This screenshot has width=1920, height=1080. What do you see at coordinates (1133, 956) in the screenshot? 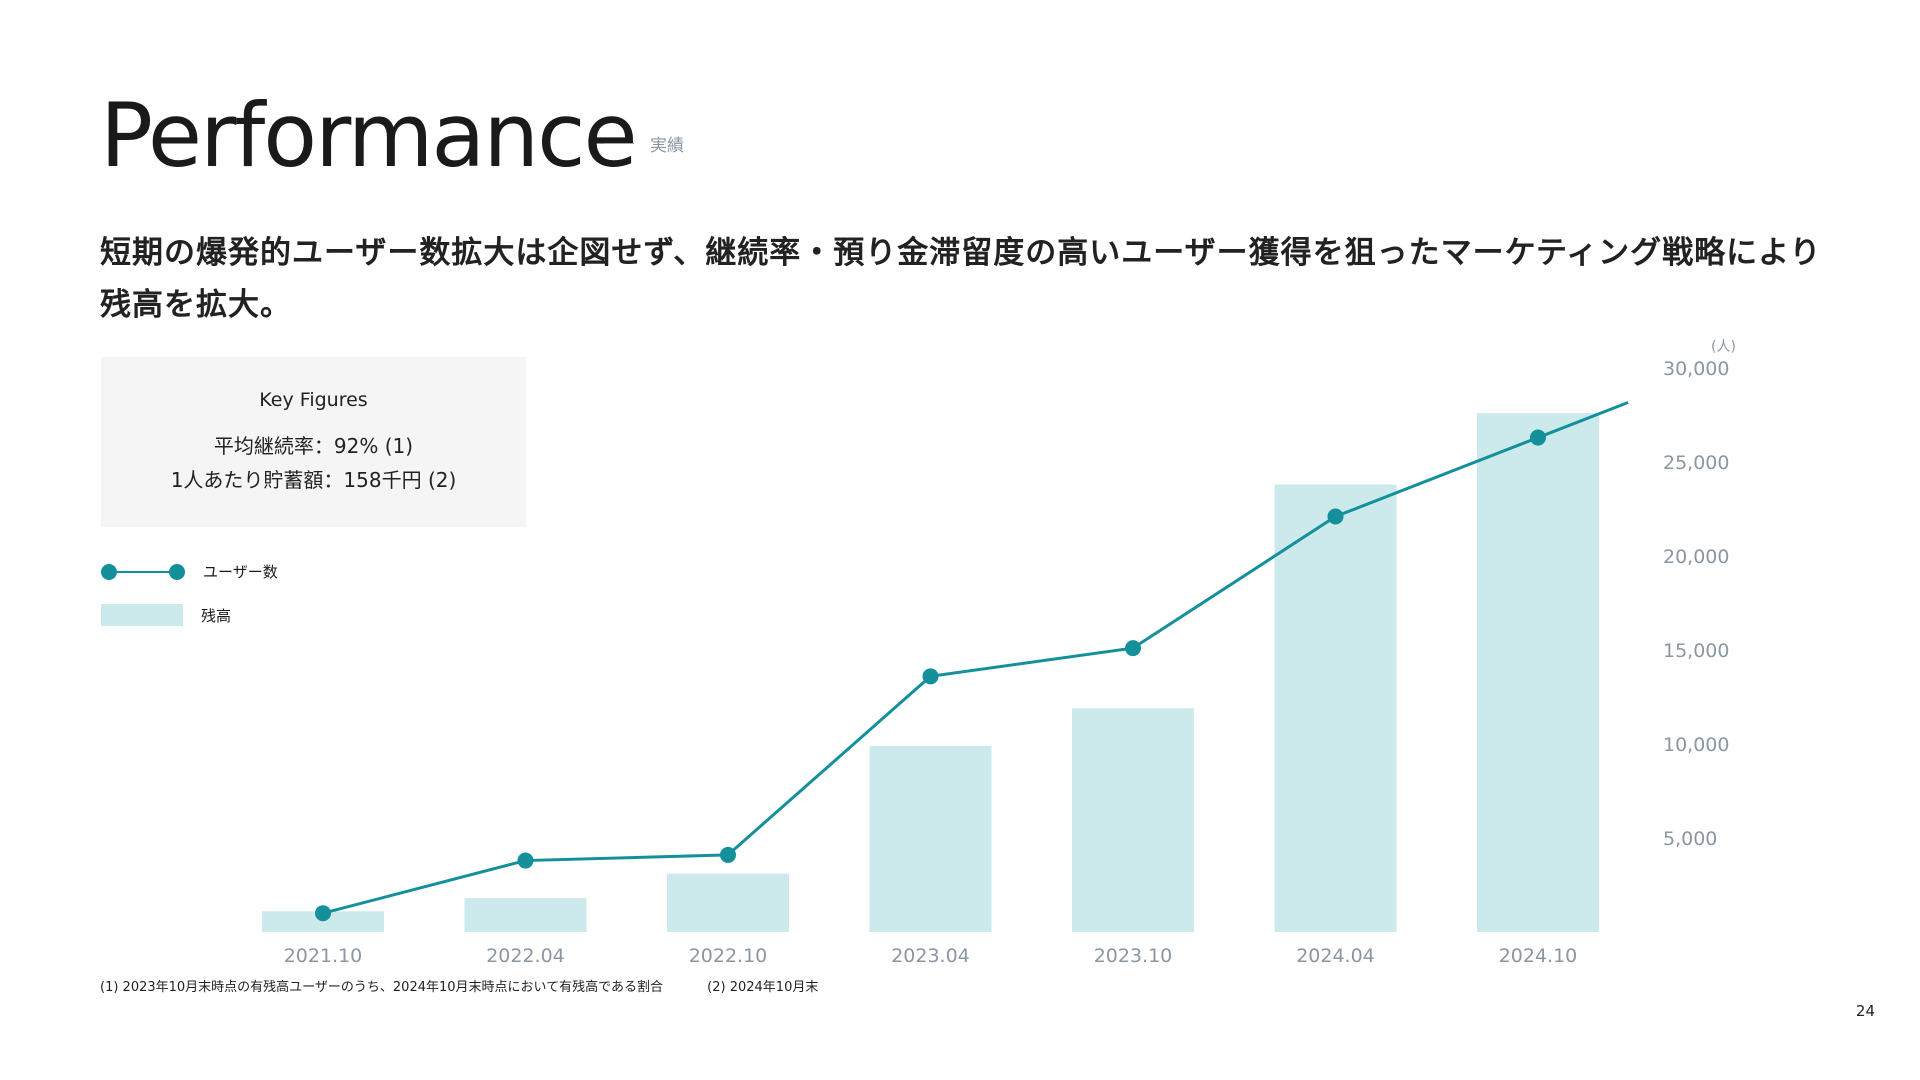
I see `x-tick-label: 2023.10` at bounding box center [1133, 956].